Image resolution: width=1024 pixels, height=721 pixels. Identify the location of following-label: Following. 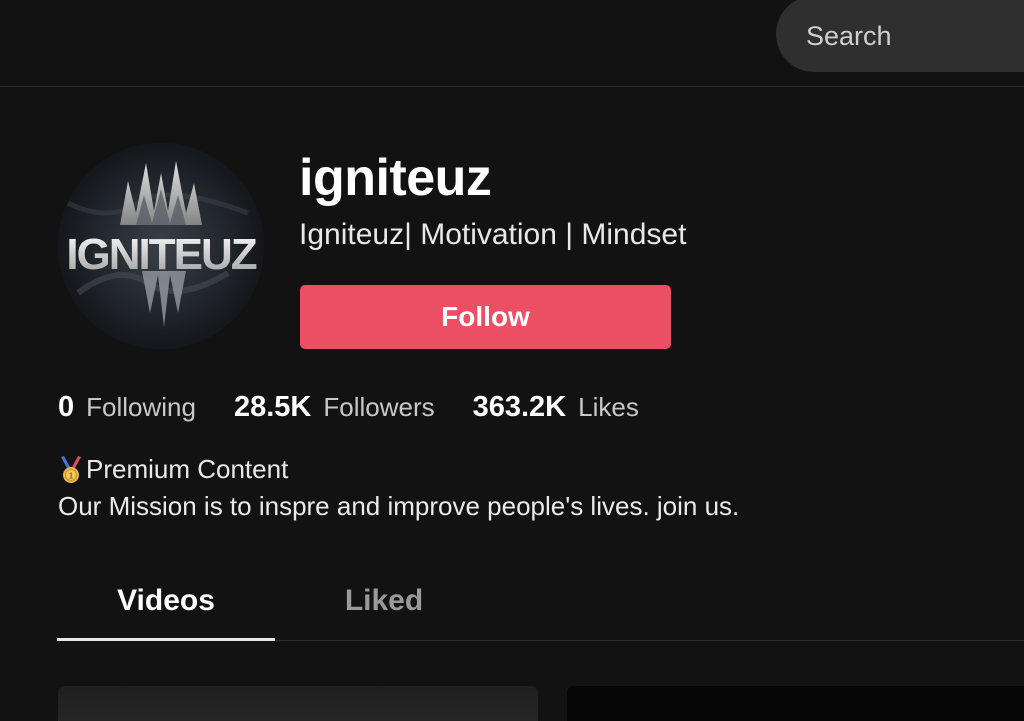
(141, 407).